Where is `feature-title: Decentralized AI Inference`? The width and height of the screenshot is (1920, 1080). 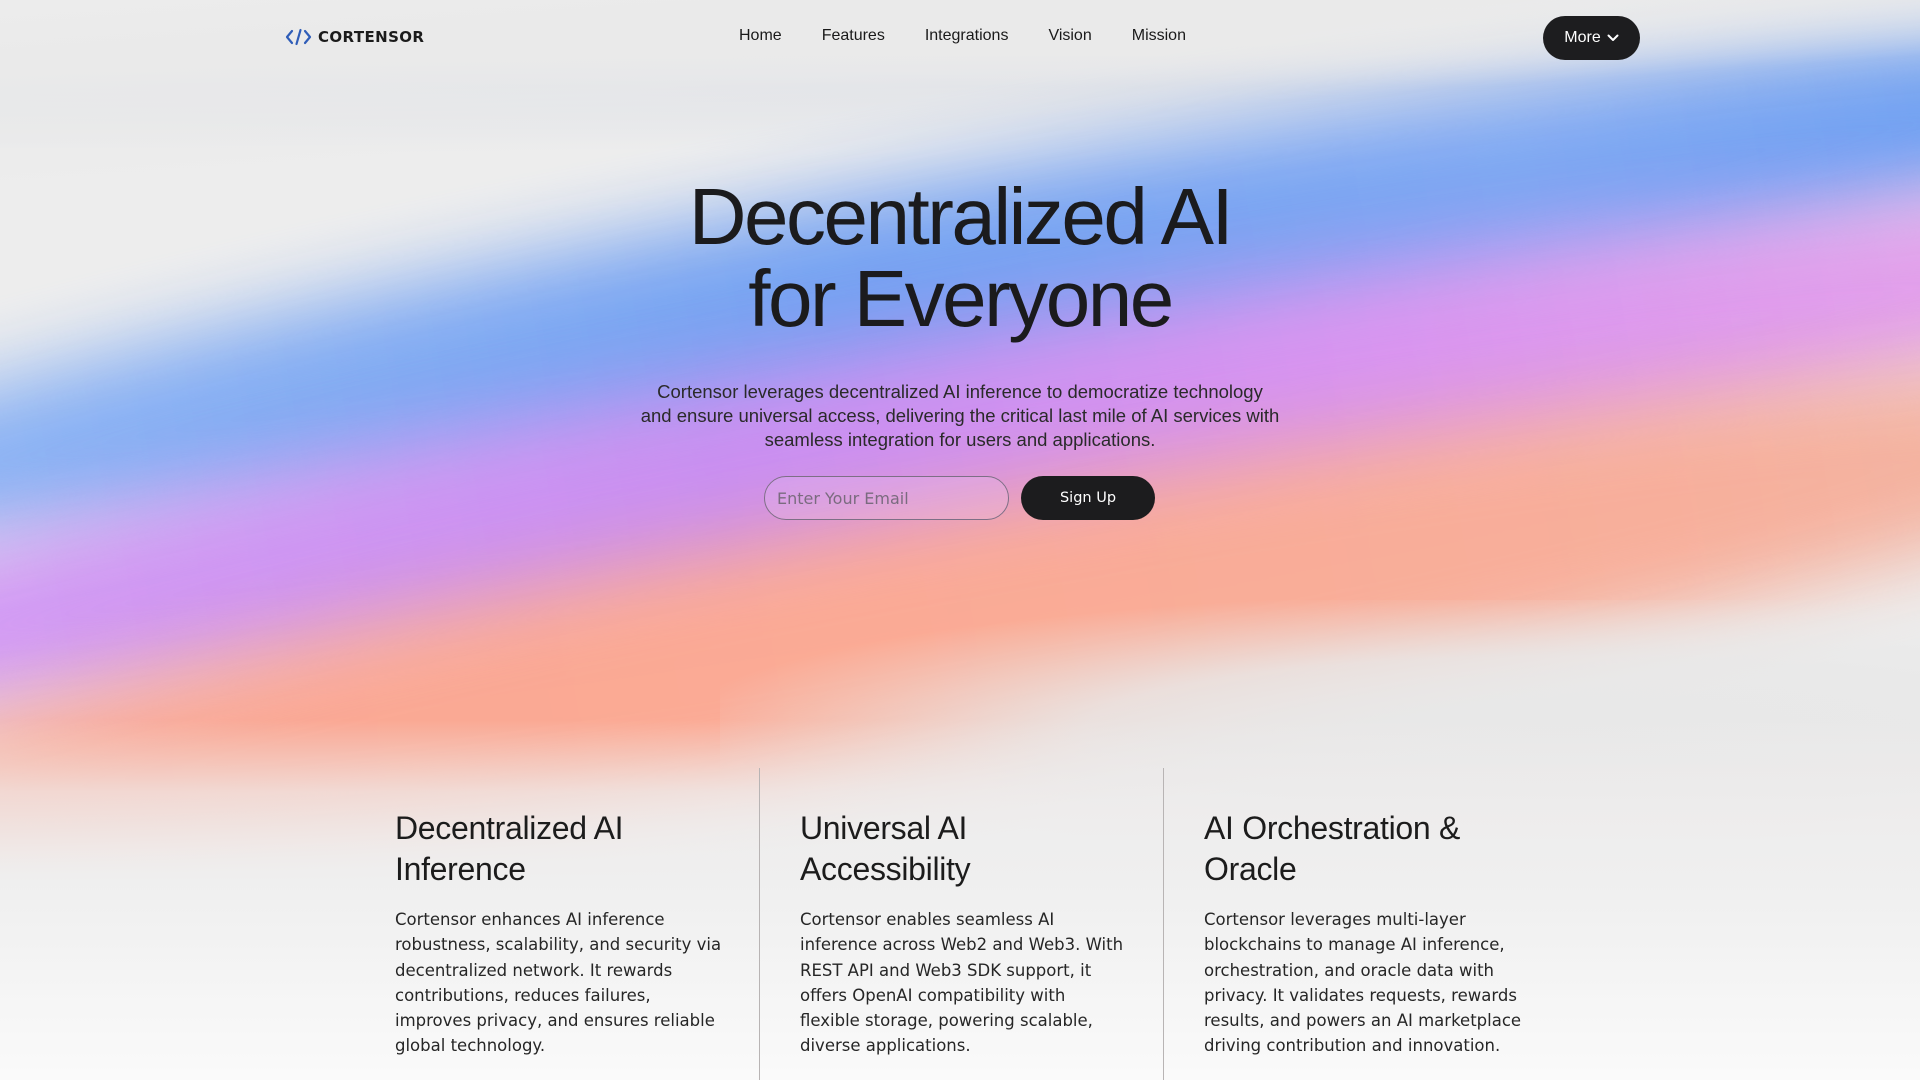
feature-title: Decentralized AI Inference is located at coordinates (509, 848).